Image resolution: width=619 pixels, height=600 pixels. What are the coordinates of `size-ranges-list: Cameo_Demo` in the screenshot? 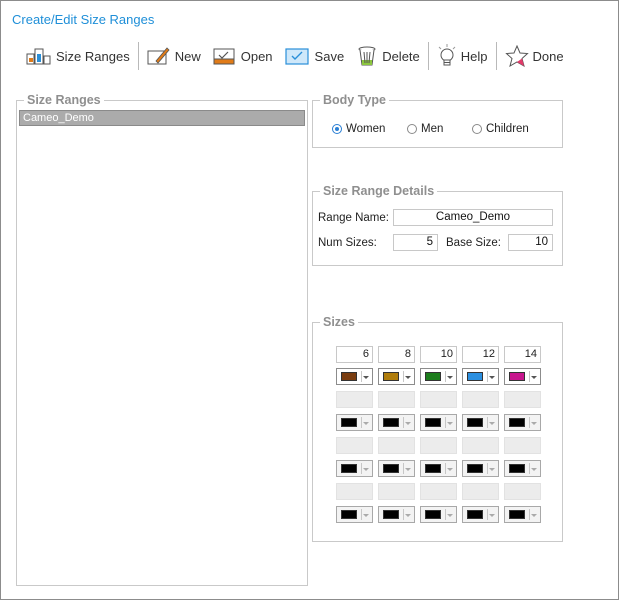 It's located at (162, 118).